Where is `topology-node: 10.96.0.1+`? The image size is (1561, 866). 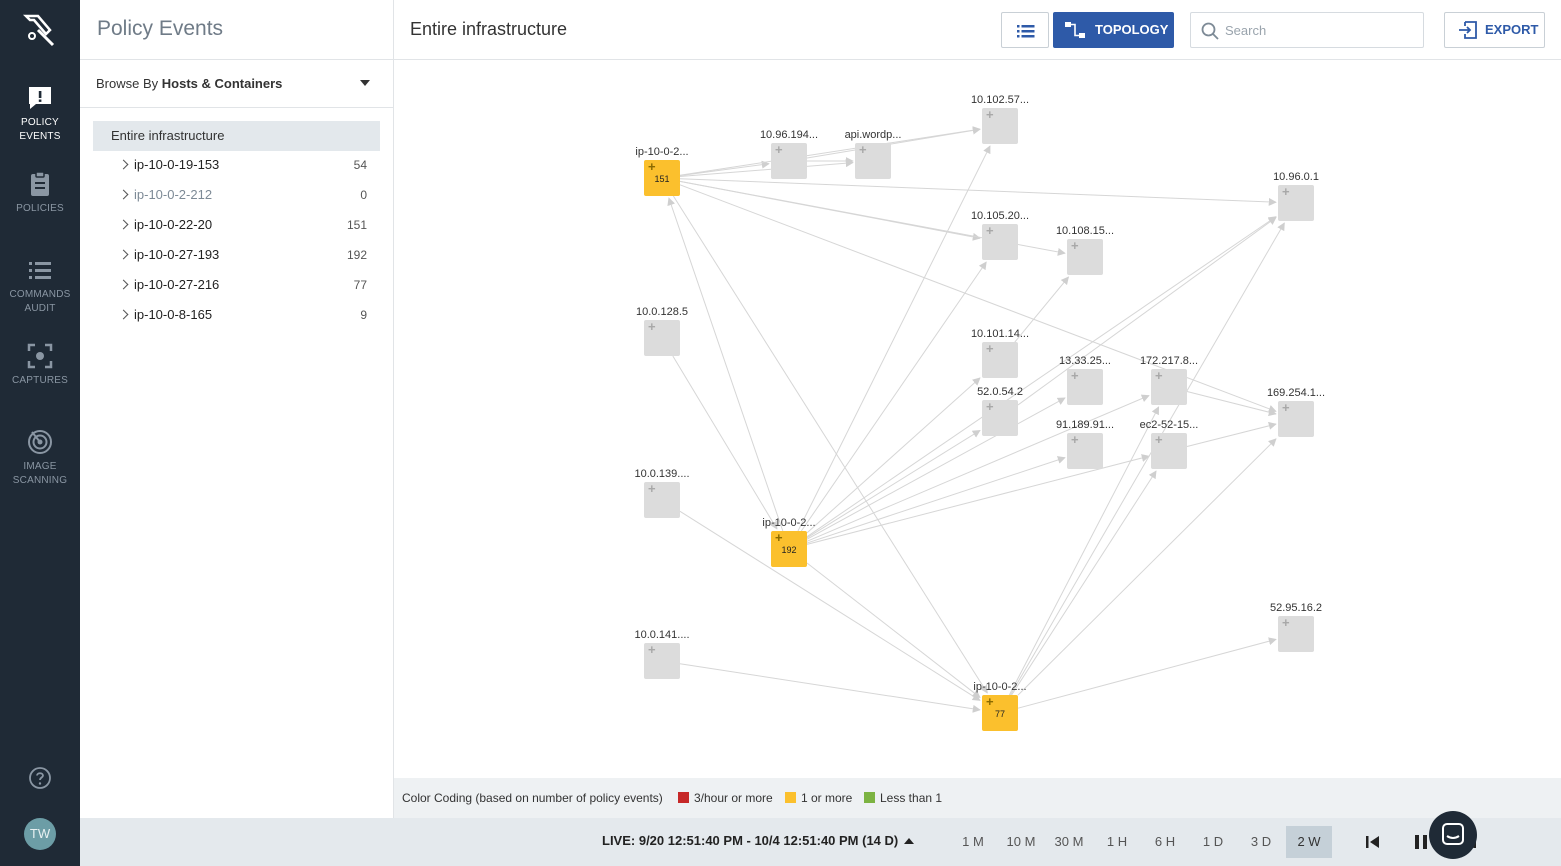
topology-node: 10.96.0.1+ is located at coordinates (1296, 196).